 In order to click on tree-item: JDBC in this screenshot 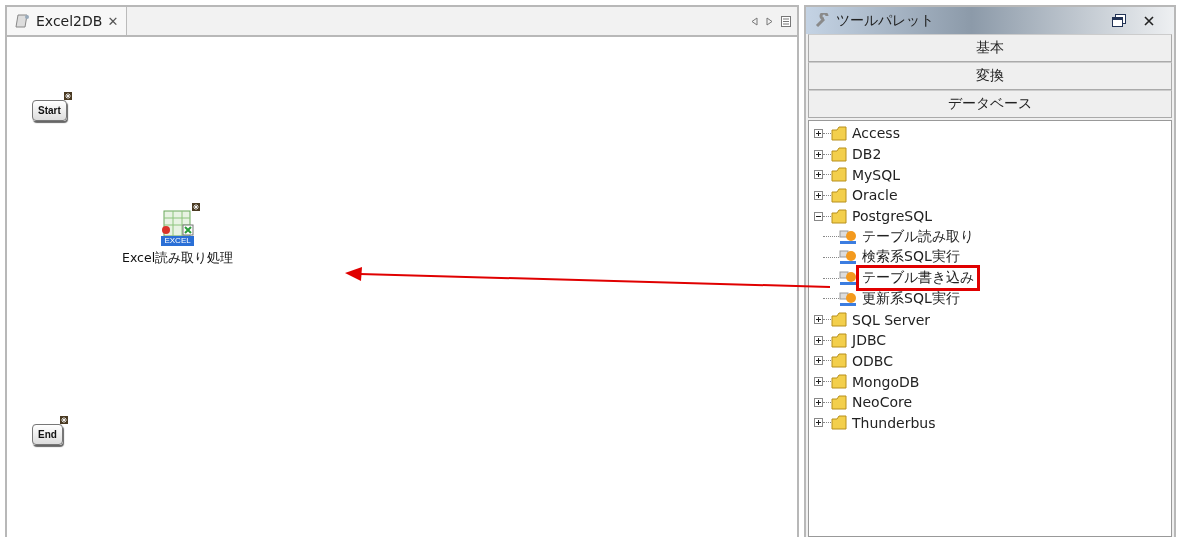, I will do `click(869, 340)`.